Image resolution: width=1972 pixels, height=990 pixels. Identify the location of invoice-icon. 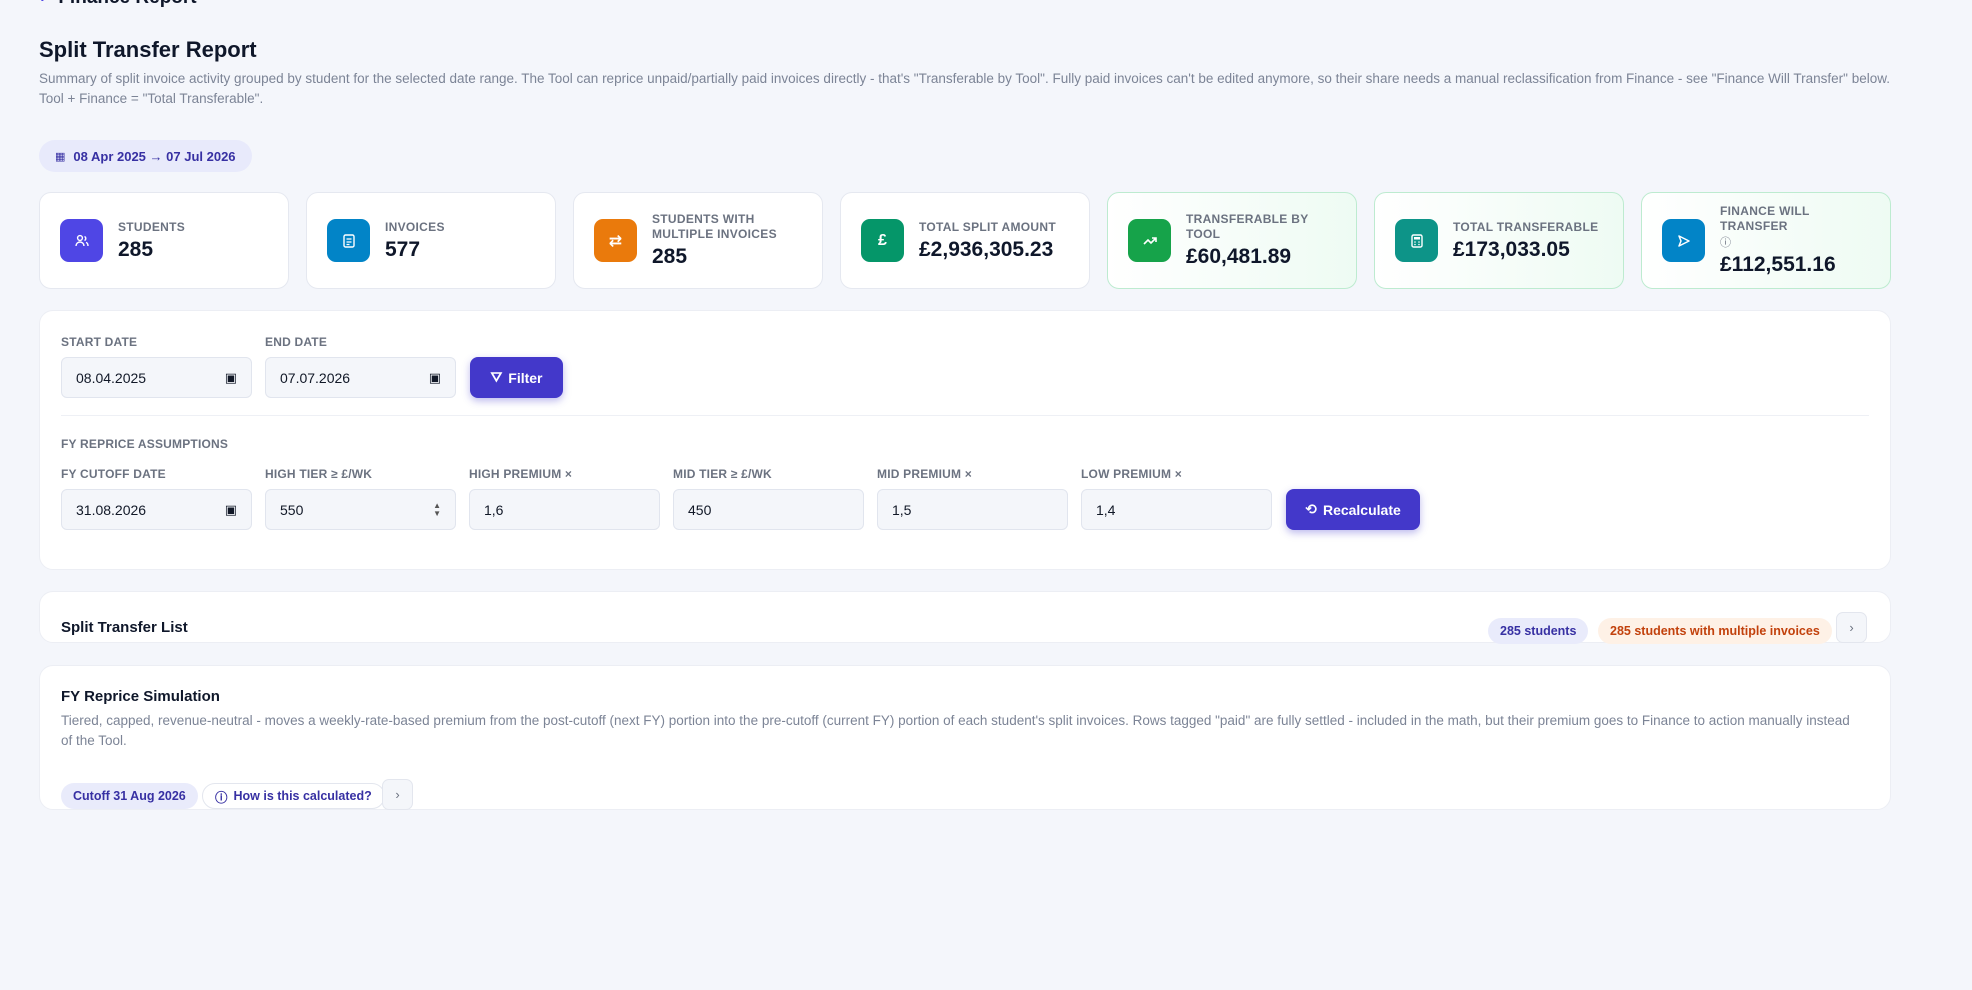
(348, 240).